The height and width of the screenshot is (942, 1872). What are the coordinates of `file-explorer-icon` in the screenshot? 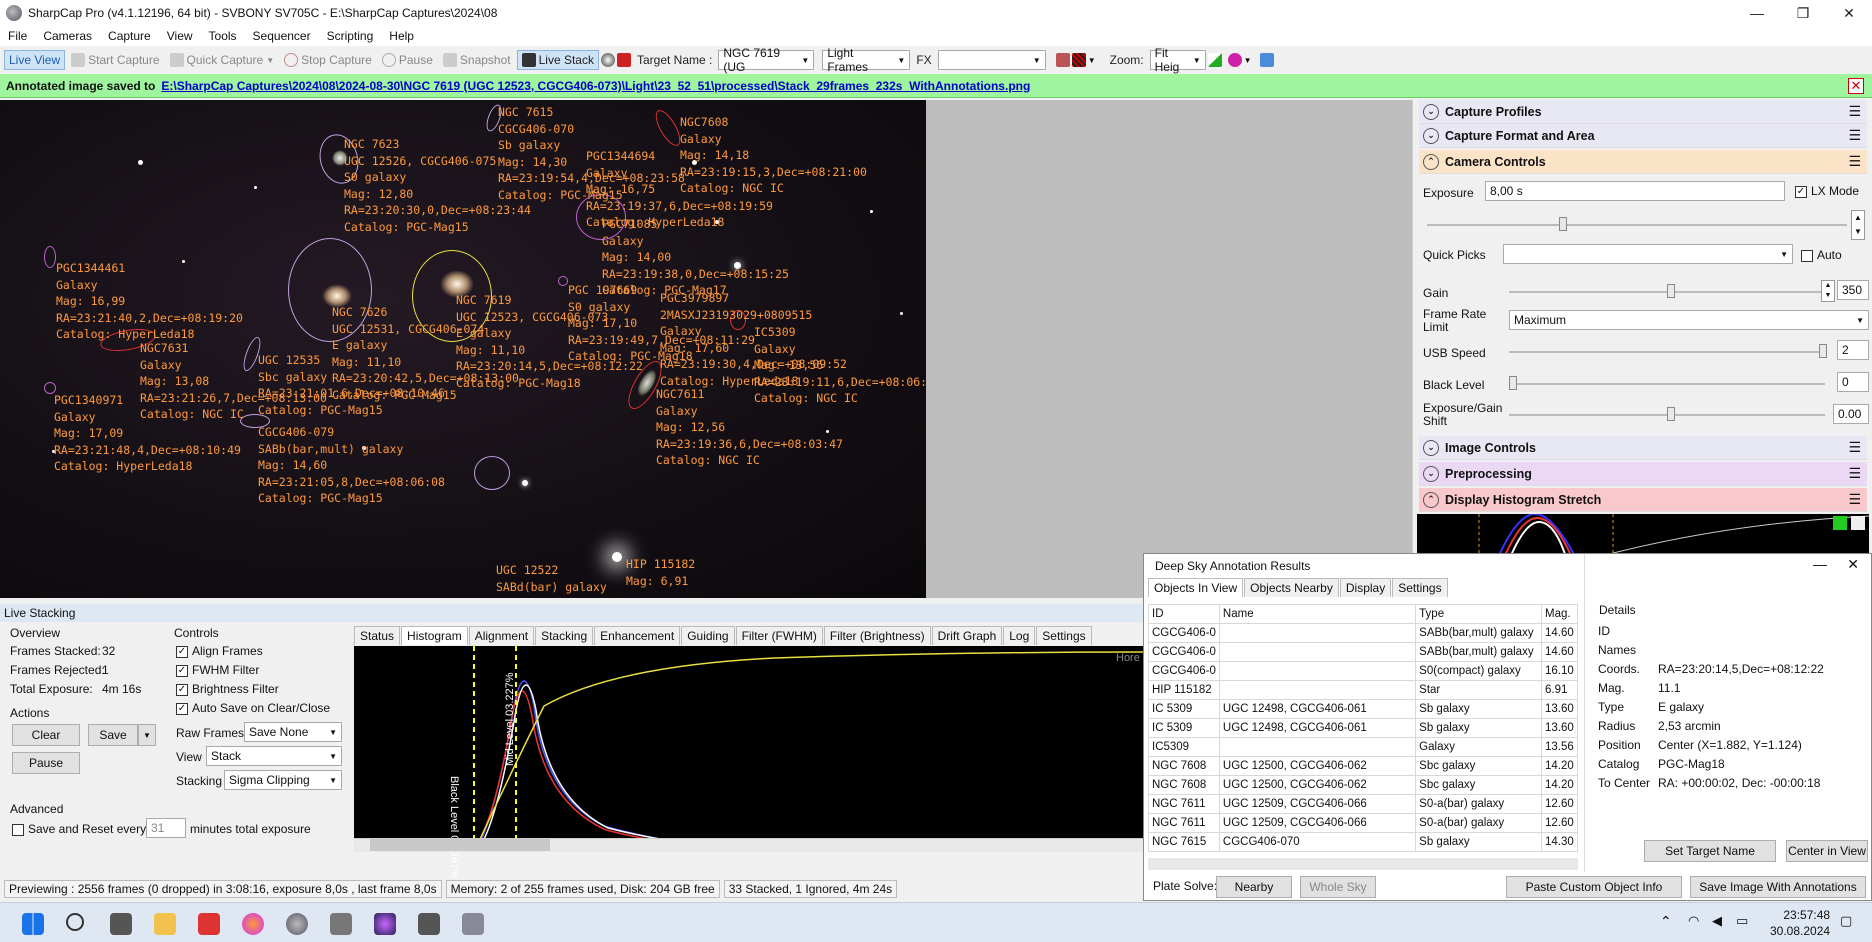 It's located at (165, 924).